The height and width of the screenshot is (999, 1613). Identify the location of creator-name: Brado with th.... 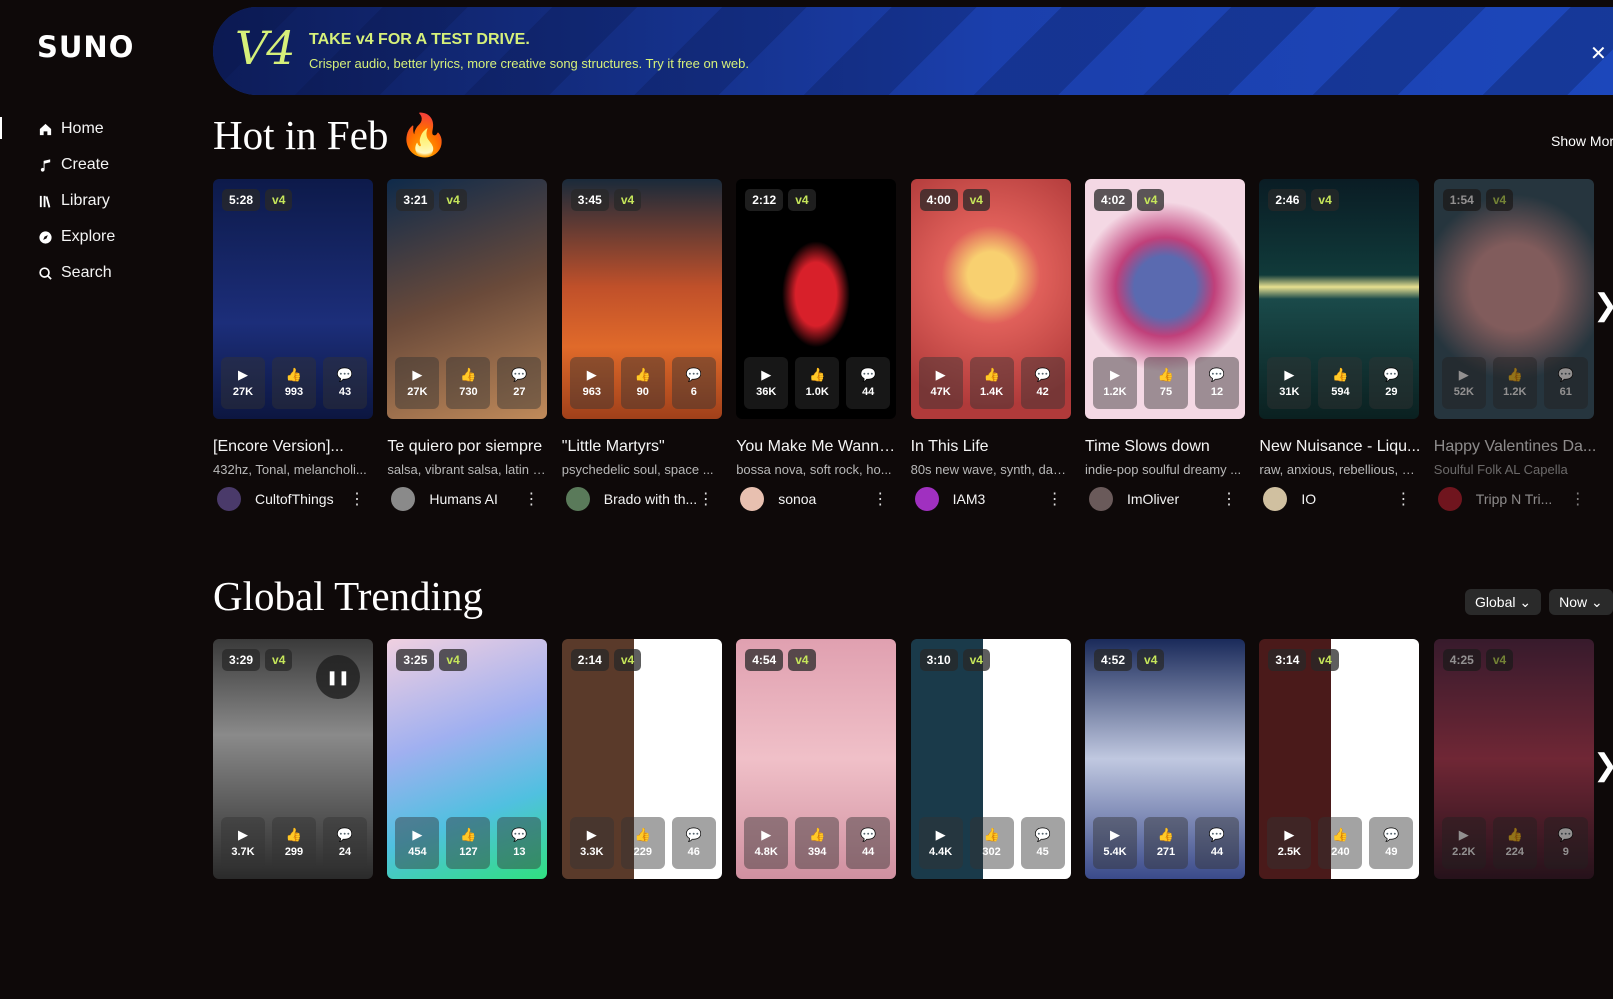
(651, 499).